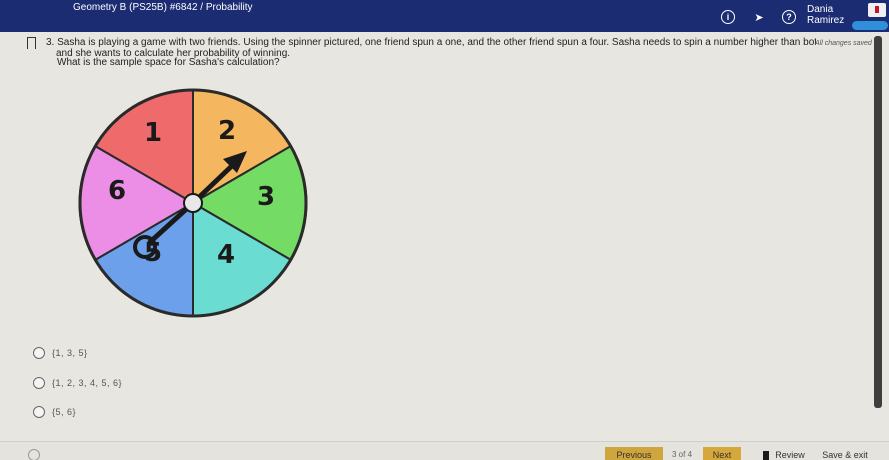 The width and height of the screenshot is (889, 460). Describe the element at coordinates (789, 17) in the screenshot. I see `help-icon: ?` at that location.